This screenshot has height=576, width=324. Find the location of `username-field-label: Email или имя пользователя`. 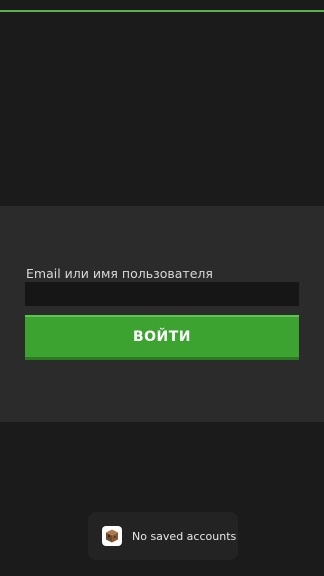

username-field-label: Email или имя пользователя is located at coordinates (119, 273).